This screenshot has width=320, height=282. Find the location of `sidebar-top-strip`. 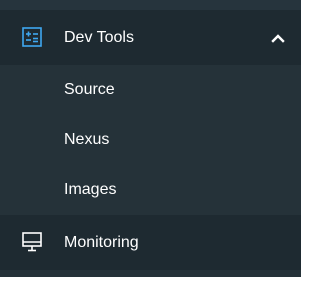

sidebar-top-strip is located at coordinates (150, 5).